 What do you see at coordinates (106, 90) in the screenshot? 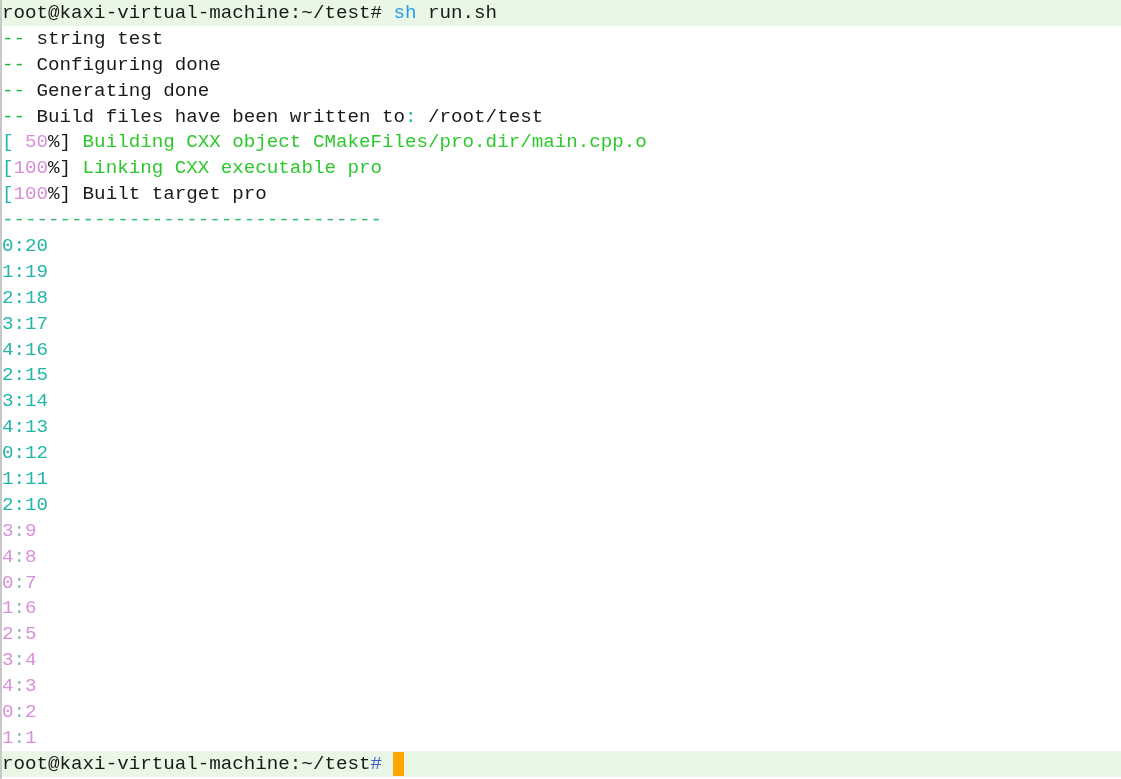
I see `output-line: -- Generating done` at bounding box center [106, 90].